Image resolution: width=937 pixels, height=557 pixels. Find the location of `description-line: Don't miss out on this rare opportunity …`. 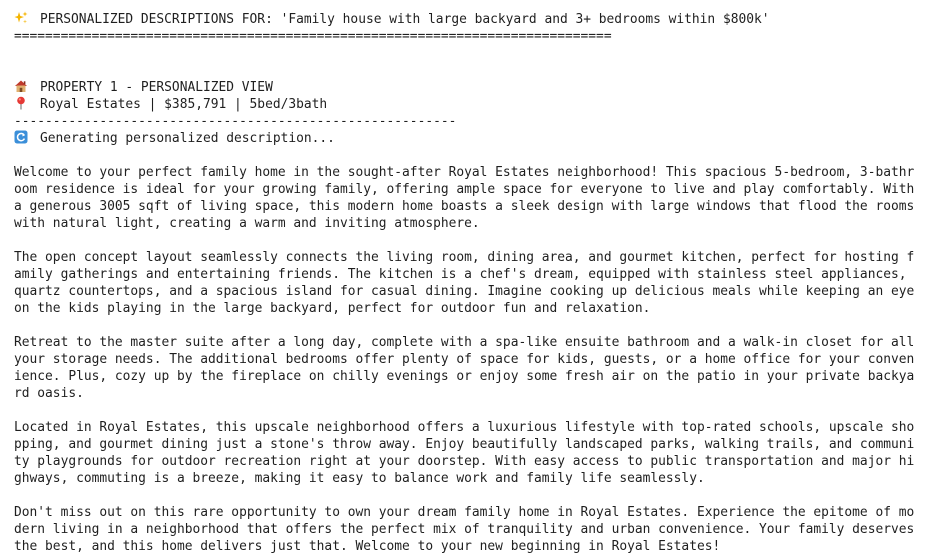

description-line: Don't miss out on this rare opportunity … is located at coordinates (464, 512).